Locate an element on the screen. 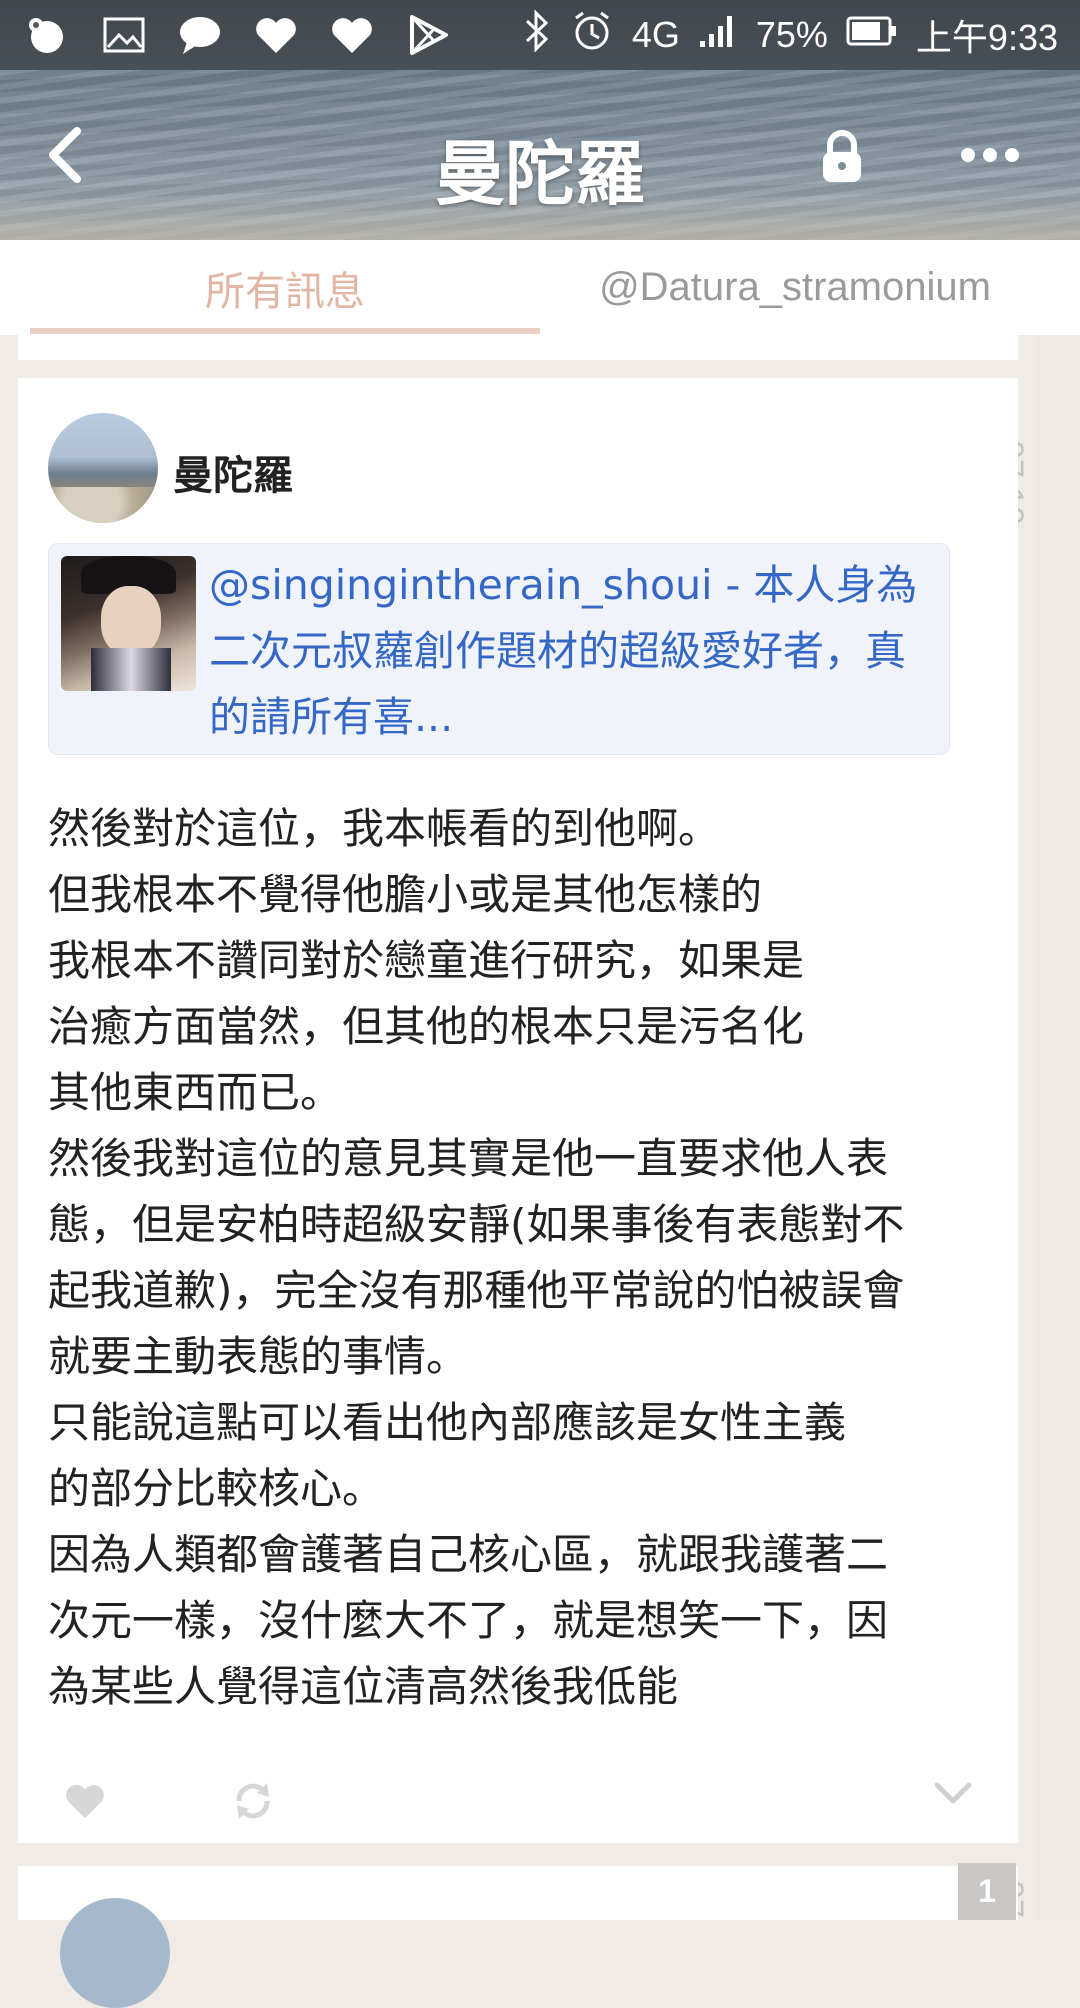 The image size is (1080, 2008). next-post-card is located at coordinates (518, 1937).